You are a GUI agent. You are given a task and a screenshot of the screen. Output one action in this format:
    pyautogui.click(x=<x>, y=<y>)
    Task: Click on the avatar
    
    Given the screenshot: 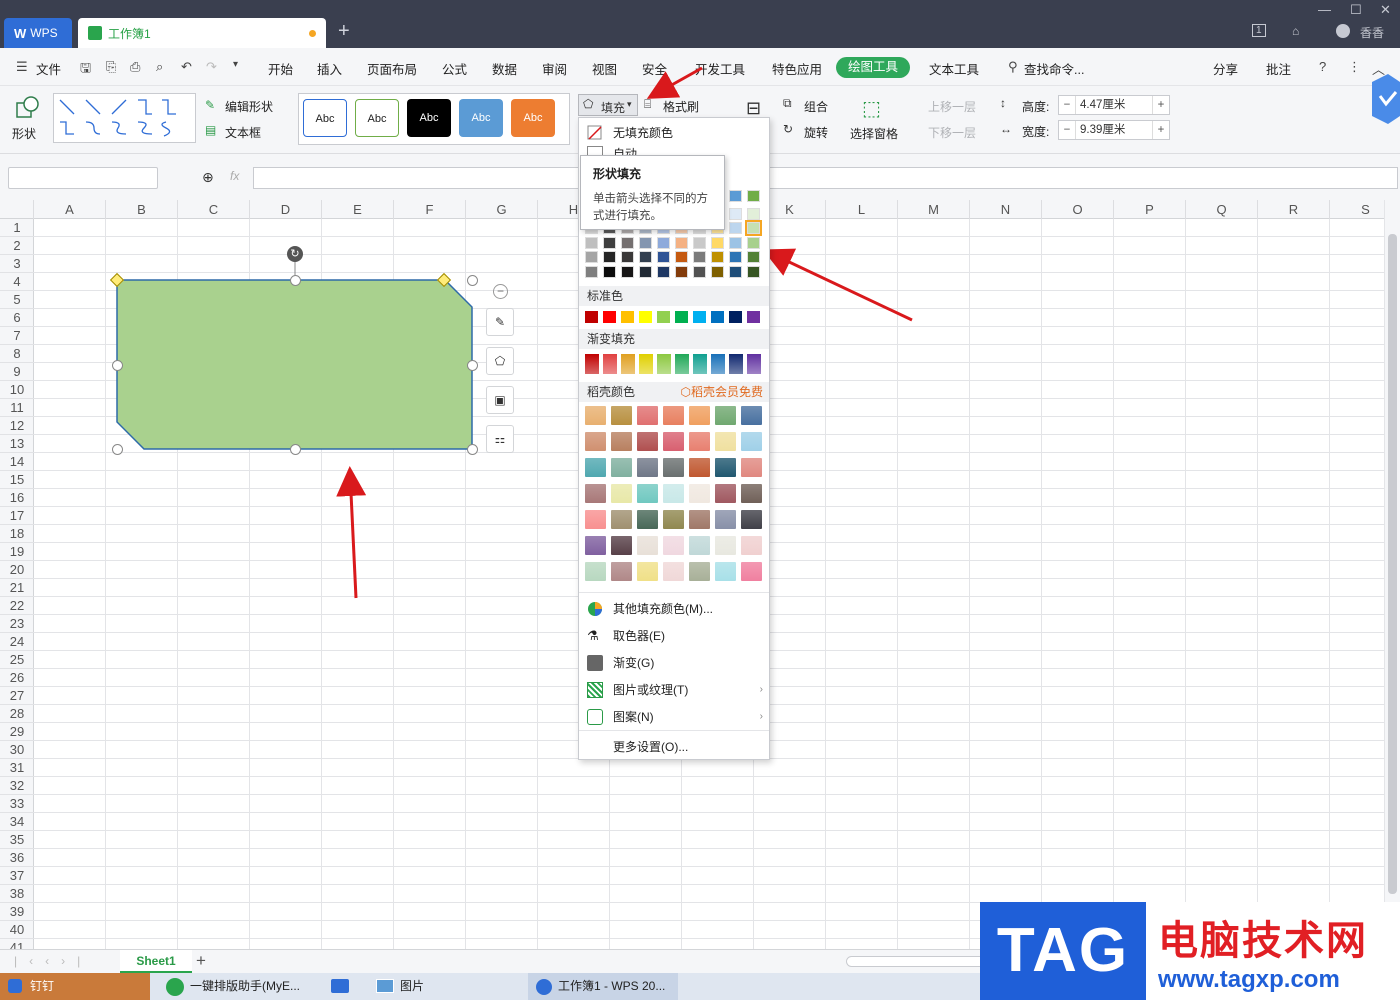 What is the action you would take?
    pyautogui.click(x=1343, y=31)
    